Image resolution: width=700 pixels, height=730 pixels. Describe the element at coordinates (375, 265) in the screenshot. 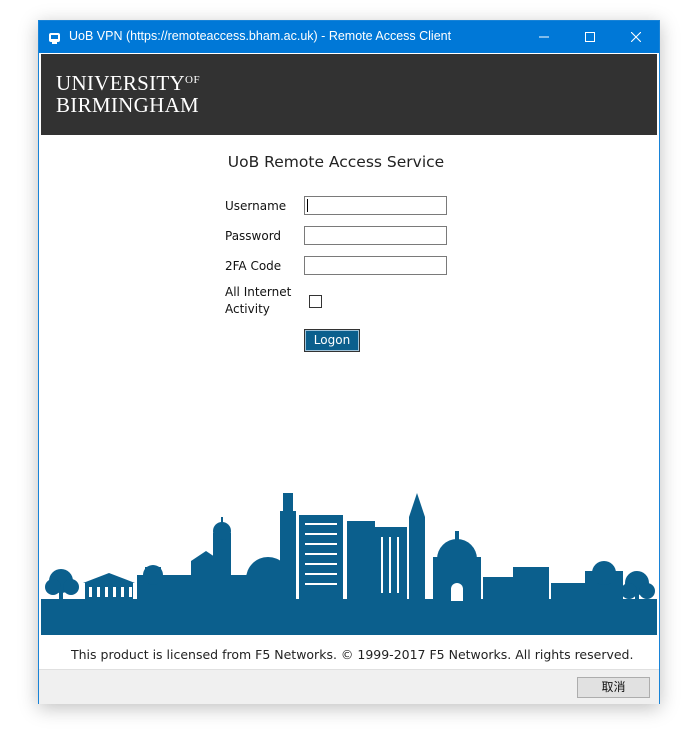

I see `2fa-code-input` at that location.